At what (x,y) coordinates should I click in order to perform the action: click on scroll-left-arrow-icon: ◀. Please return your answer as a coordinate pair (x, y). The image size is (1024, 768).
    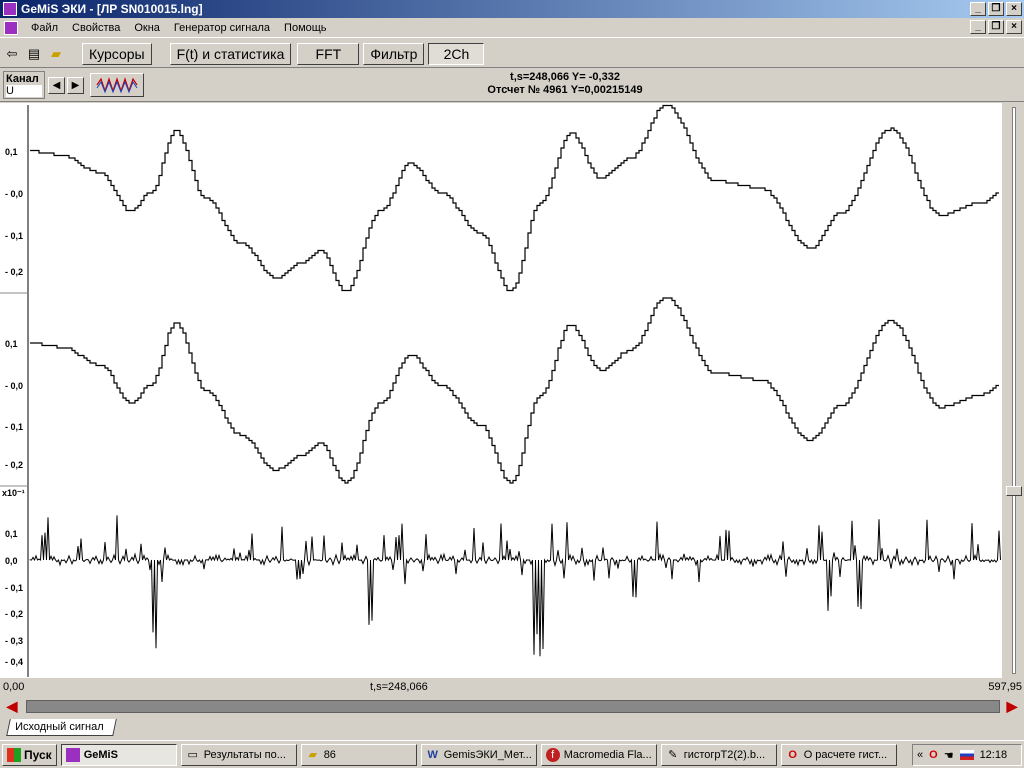
    Looking at the image, I should click on (12, 706).